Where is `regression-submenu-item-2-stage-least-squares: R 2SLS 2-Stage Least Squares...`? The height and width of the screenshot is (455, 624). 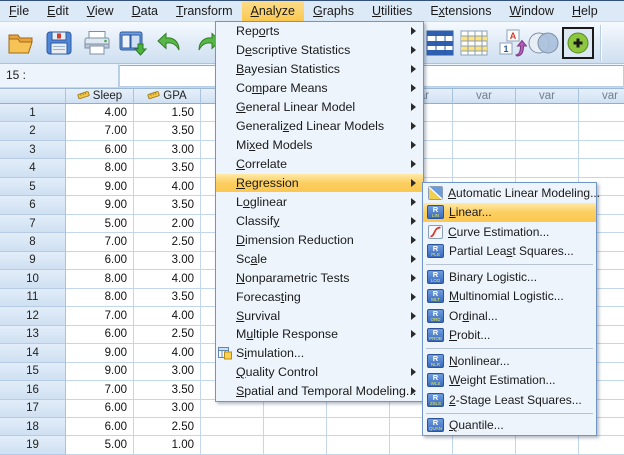 regression-submenu-item-2-stage-least-squares: R 2SLS 2-Stage Least Squares... is located at coordinates (509, 400).